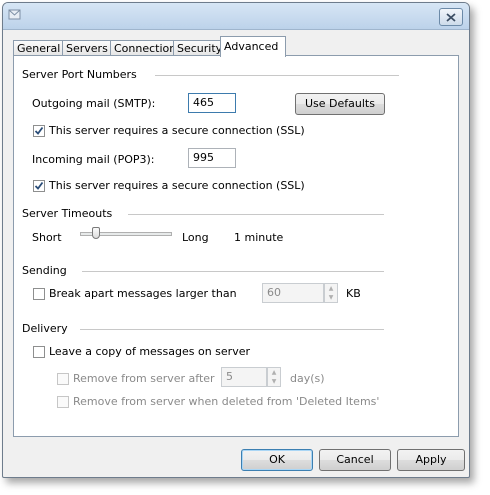  What do you see at coordinates (212, 103) in the screenshot?
I see `smtp-port-input: 465` at bounding box center [212, 103].